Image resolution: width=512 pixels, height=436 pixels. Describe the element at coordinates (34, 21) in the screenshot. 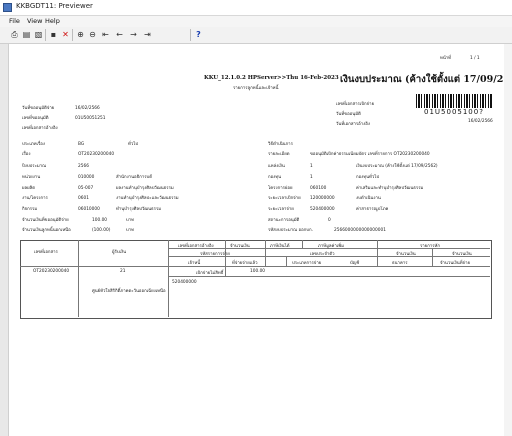

I see `menu-view: View` at that location.